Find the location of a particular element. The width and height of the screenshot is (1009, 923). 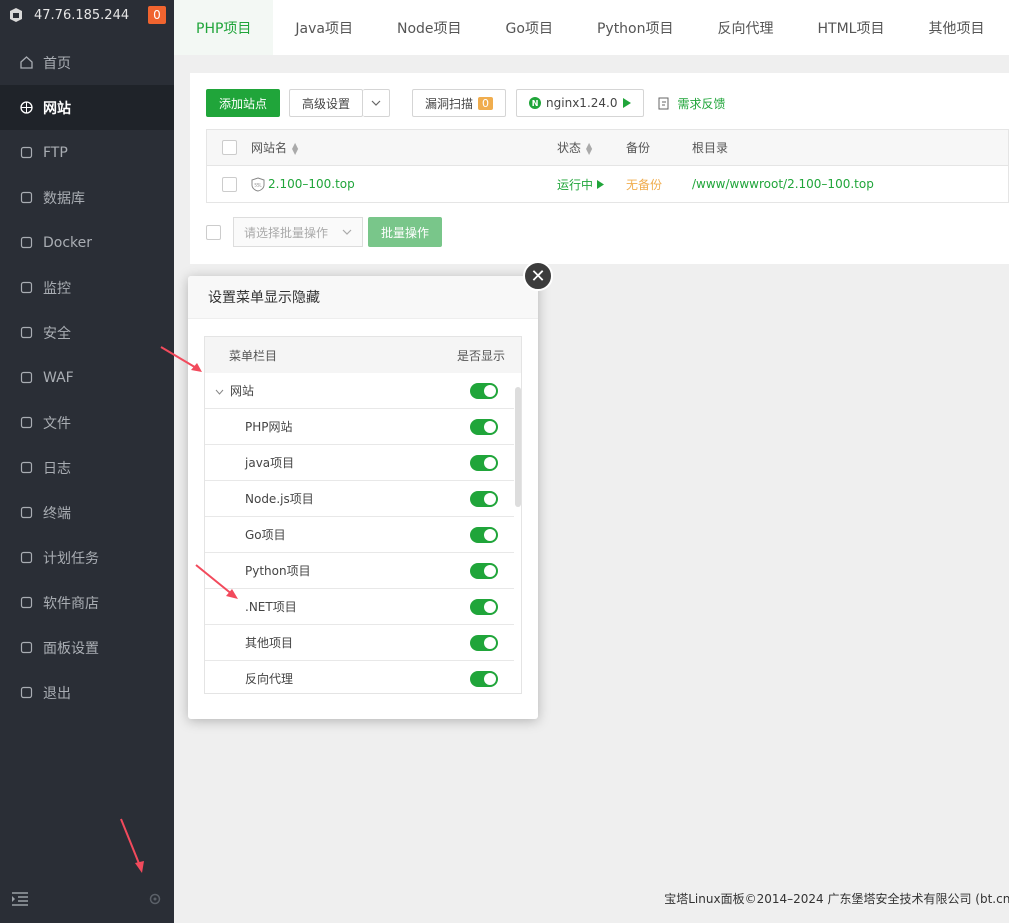

sidebar-item: 文件 is located at coordinates (87, 422).